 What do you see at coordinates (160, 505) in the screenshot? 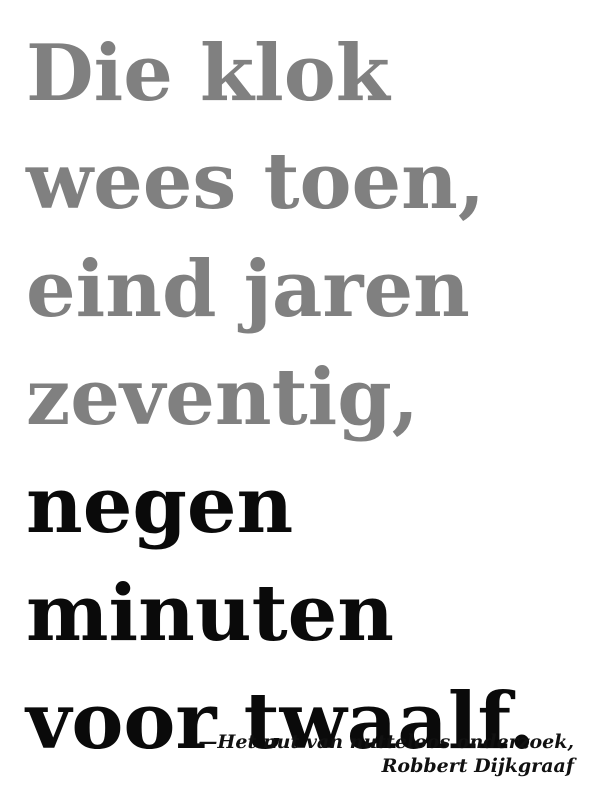
I see `quote-line-5: negen` at bounding box center [160, 505].